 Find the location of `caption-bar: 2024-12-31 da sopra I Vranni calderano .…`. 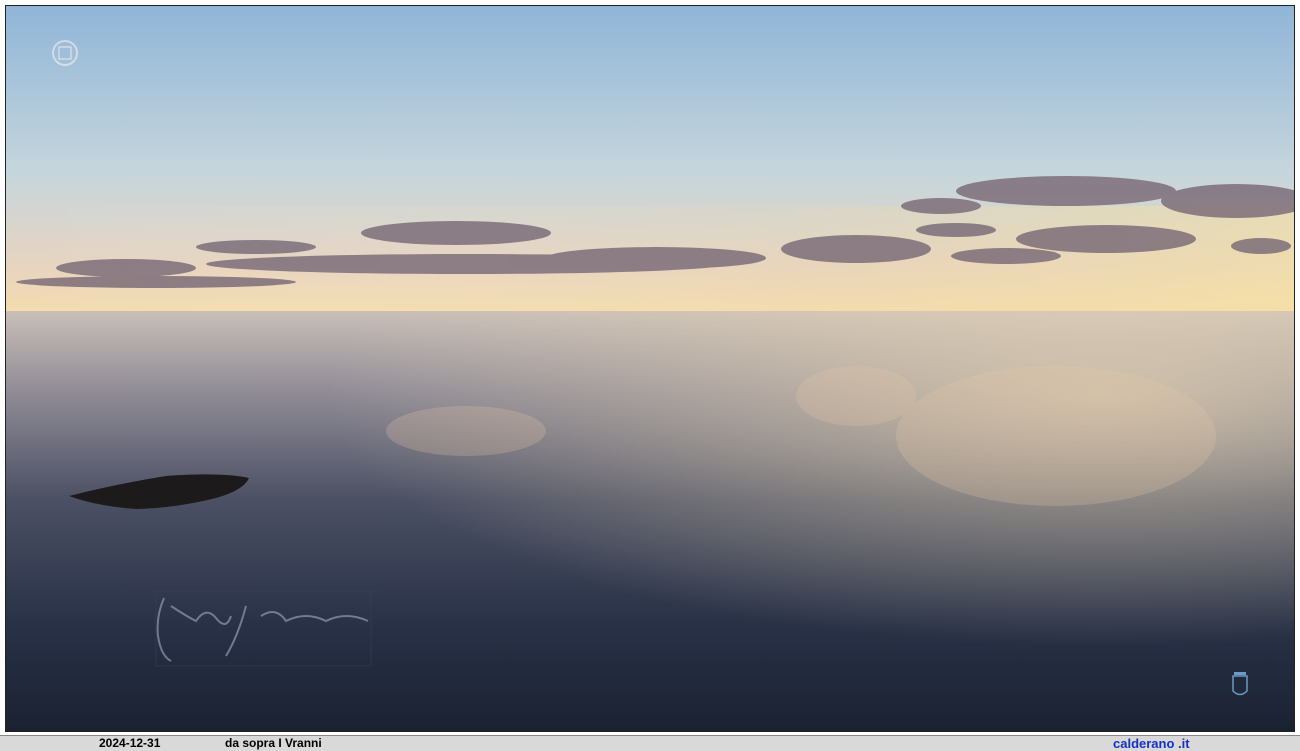

caption-bar: 2024-12-31 da sopra I Vranni calderano .… is located at coordinates (650, 743).